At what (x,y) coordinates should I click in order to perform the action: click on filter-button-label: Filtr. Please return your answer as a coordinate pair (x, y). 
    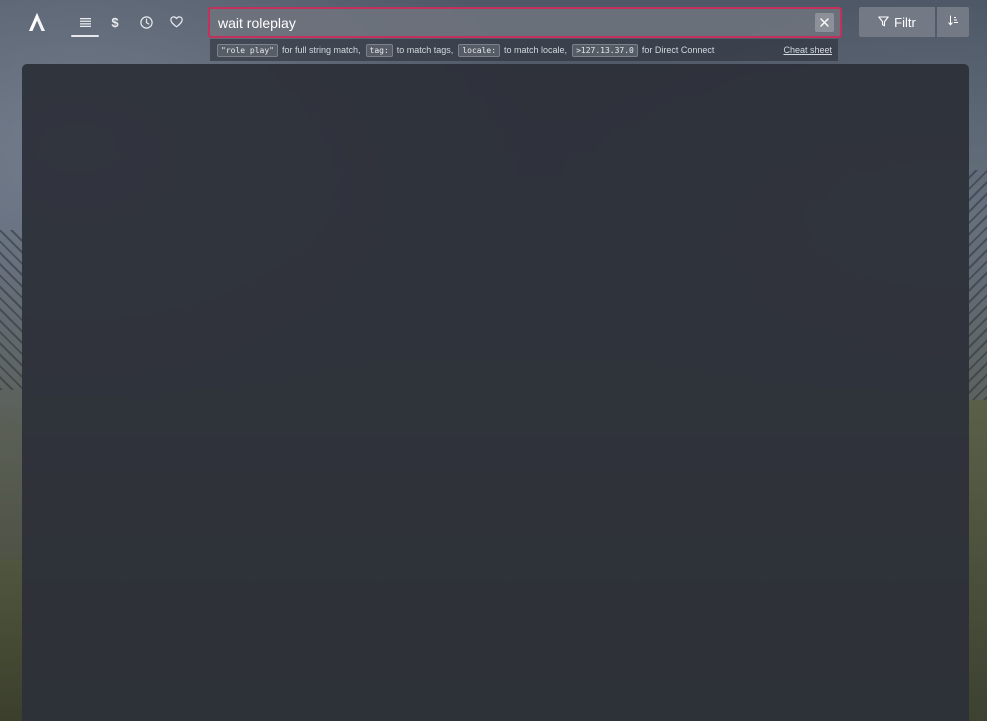
    Looking at the image, I should click on (905, 22).